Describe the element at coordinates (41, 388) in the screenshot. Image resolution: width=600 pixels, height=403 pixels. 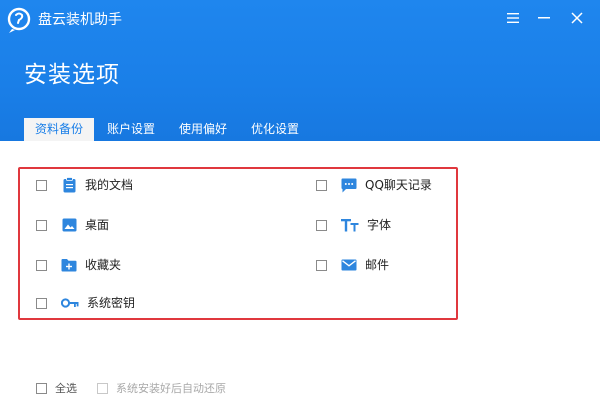
I see `select-all-checkbox` at that location.